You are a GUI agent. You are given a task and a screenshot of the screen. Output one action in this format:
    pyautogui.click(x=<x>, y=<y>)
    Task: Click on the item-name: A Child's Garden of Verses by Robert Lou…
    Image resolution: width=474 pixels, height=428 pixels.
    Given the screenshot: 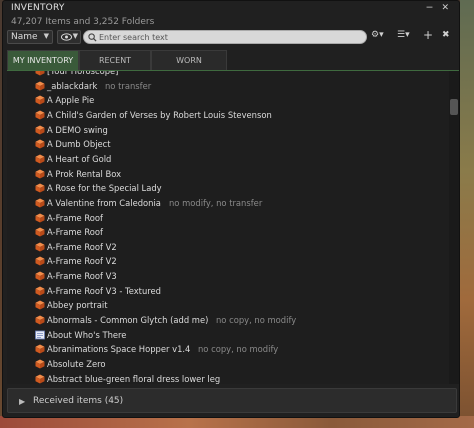 What is the action you would take?
    pyautogui.click(x=159, y=114)
    